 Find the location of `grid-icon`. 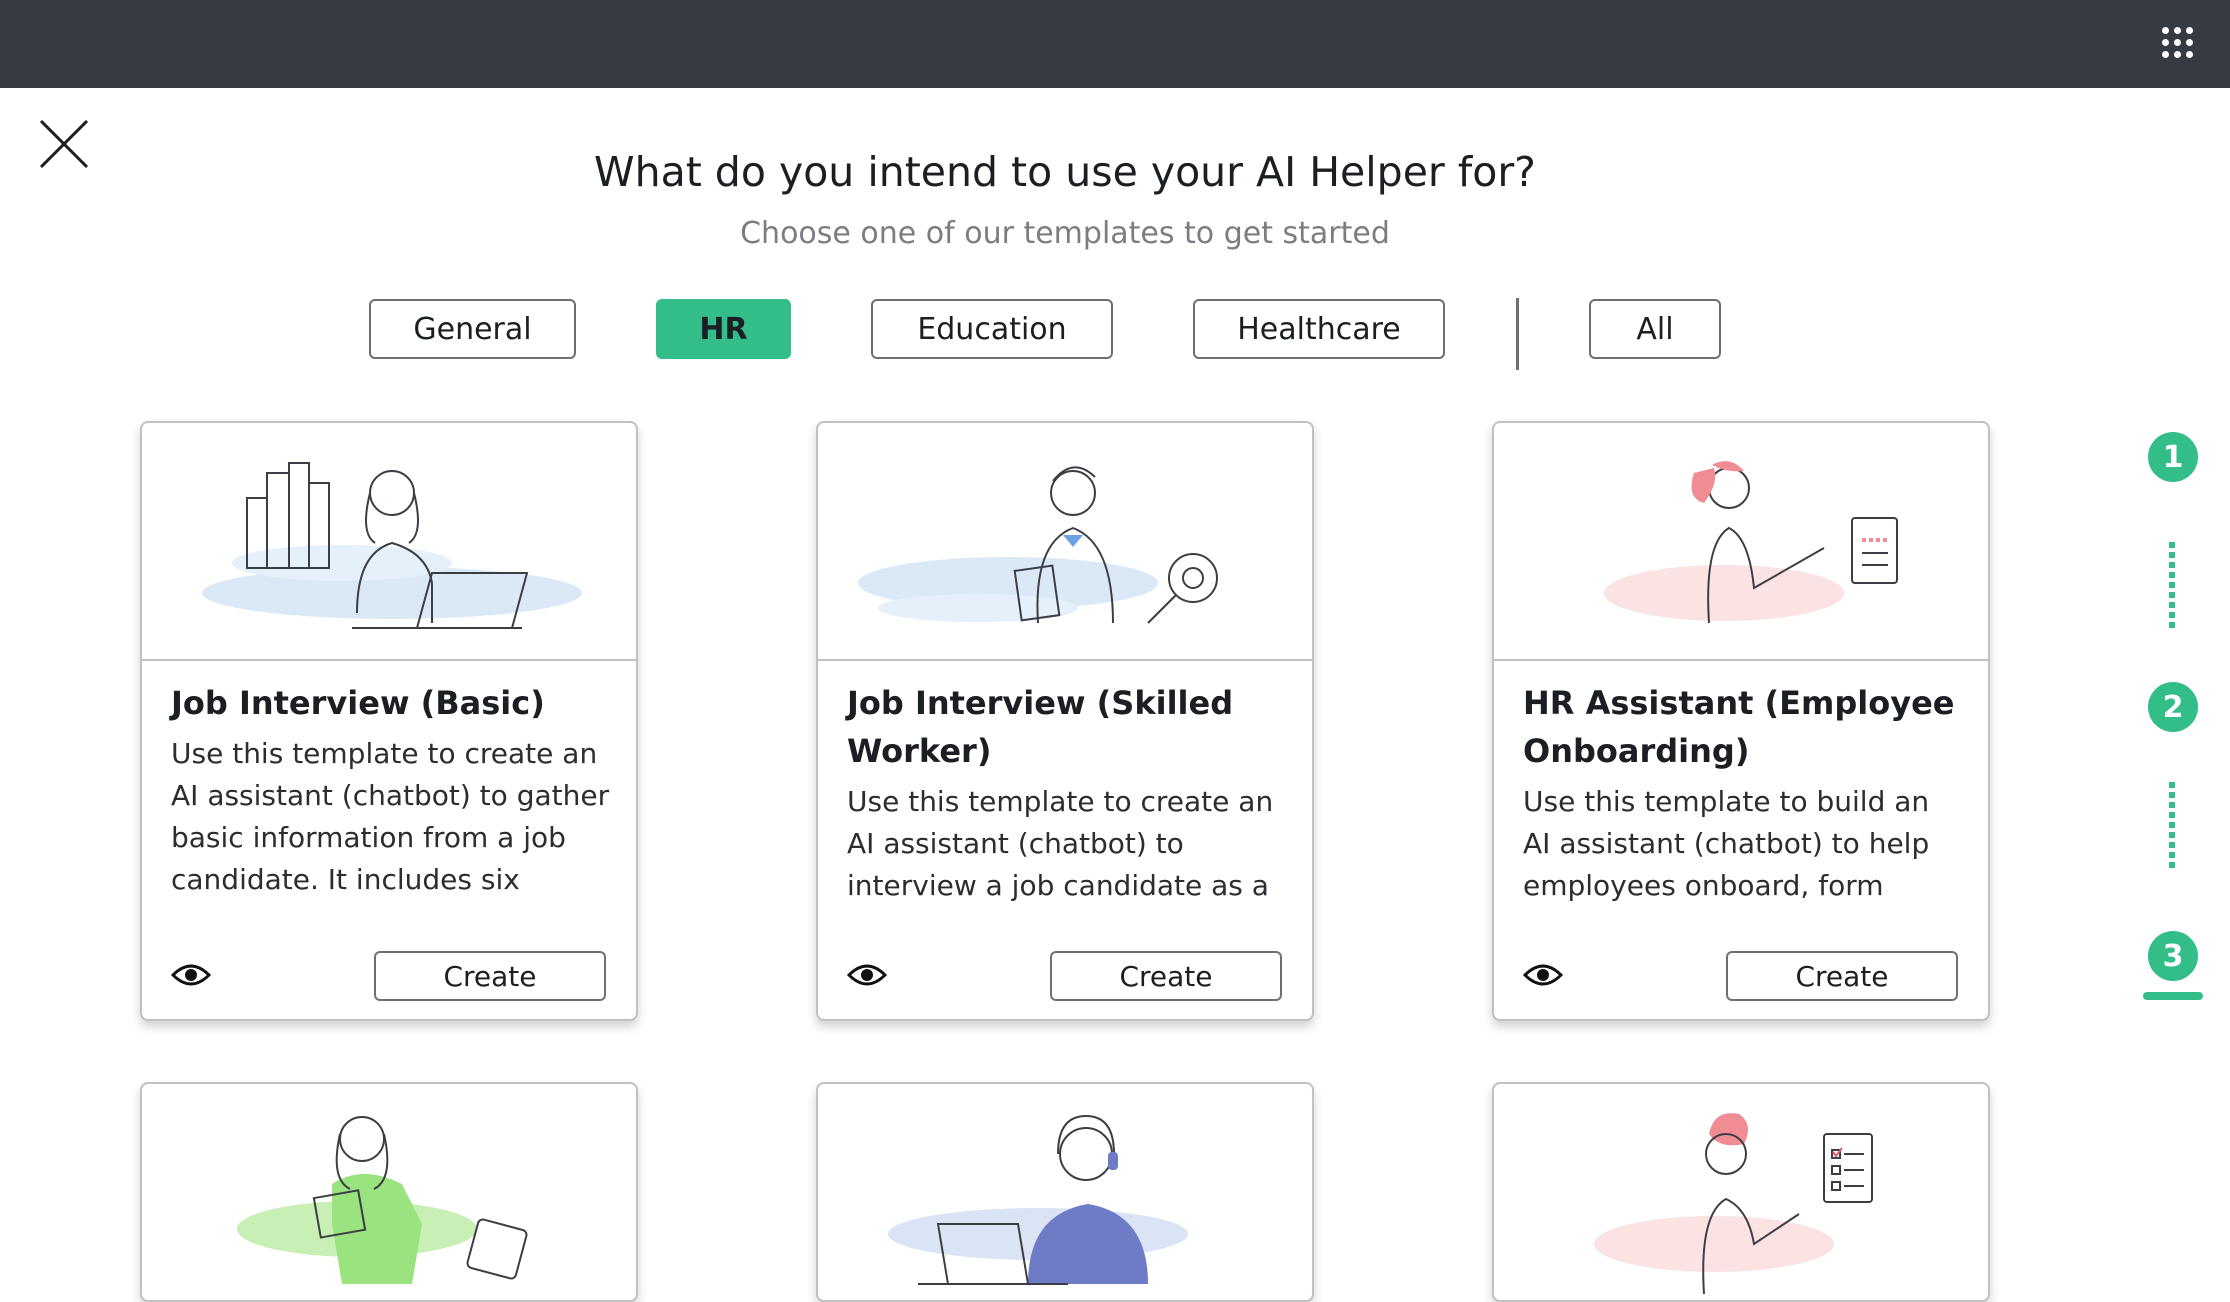

grid-icon is located at coordinates (2178, 43).